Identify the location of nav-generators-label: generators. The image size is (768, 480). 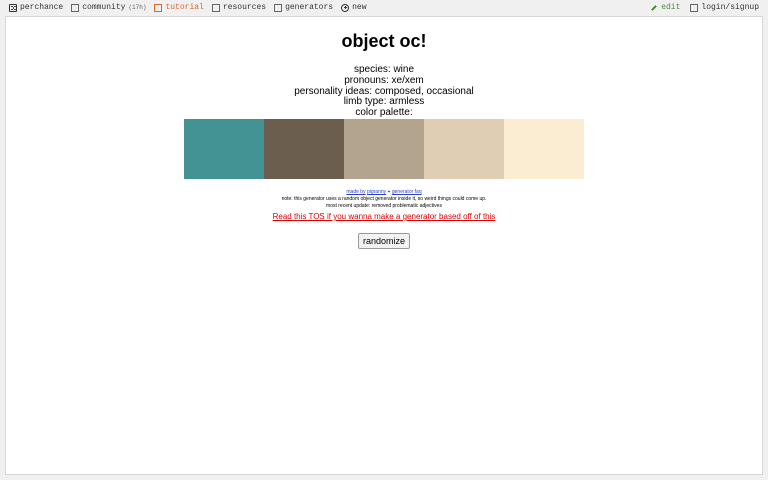
(309, 7).